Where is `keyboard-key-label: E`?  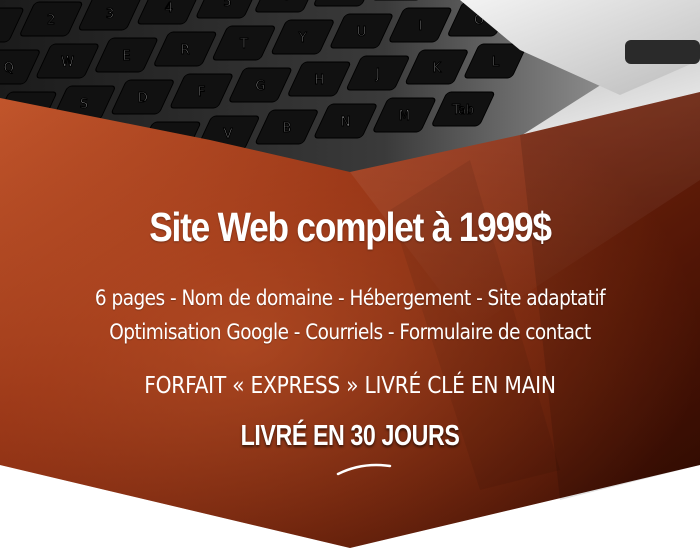 keyboard-key-label: E is located at coordinates (126, 56).